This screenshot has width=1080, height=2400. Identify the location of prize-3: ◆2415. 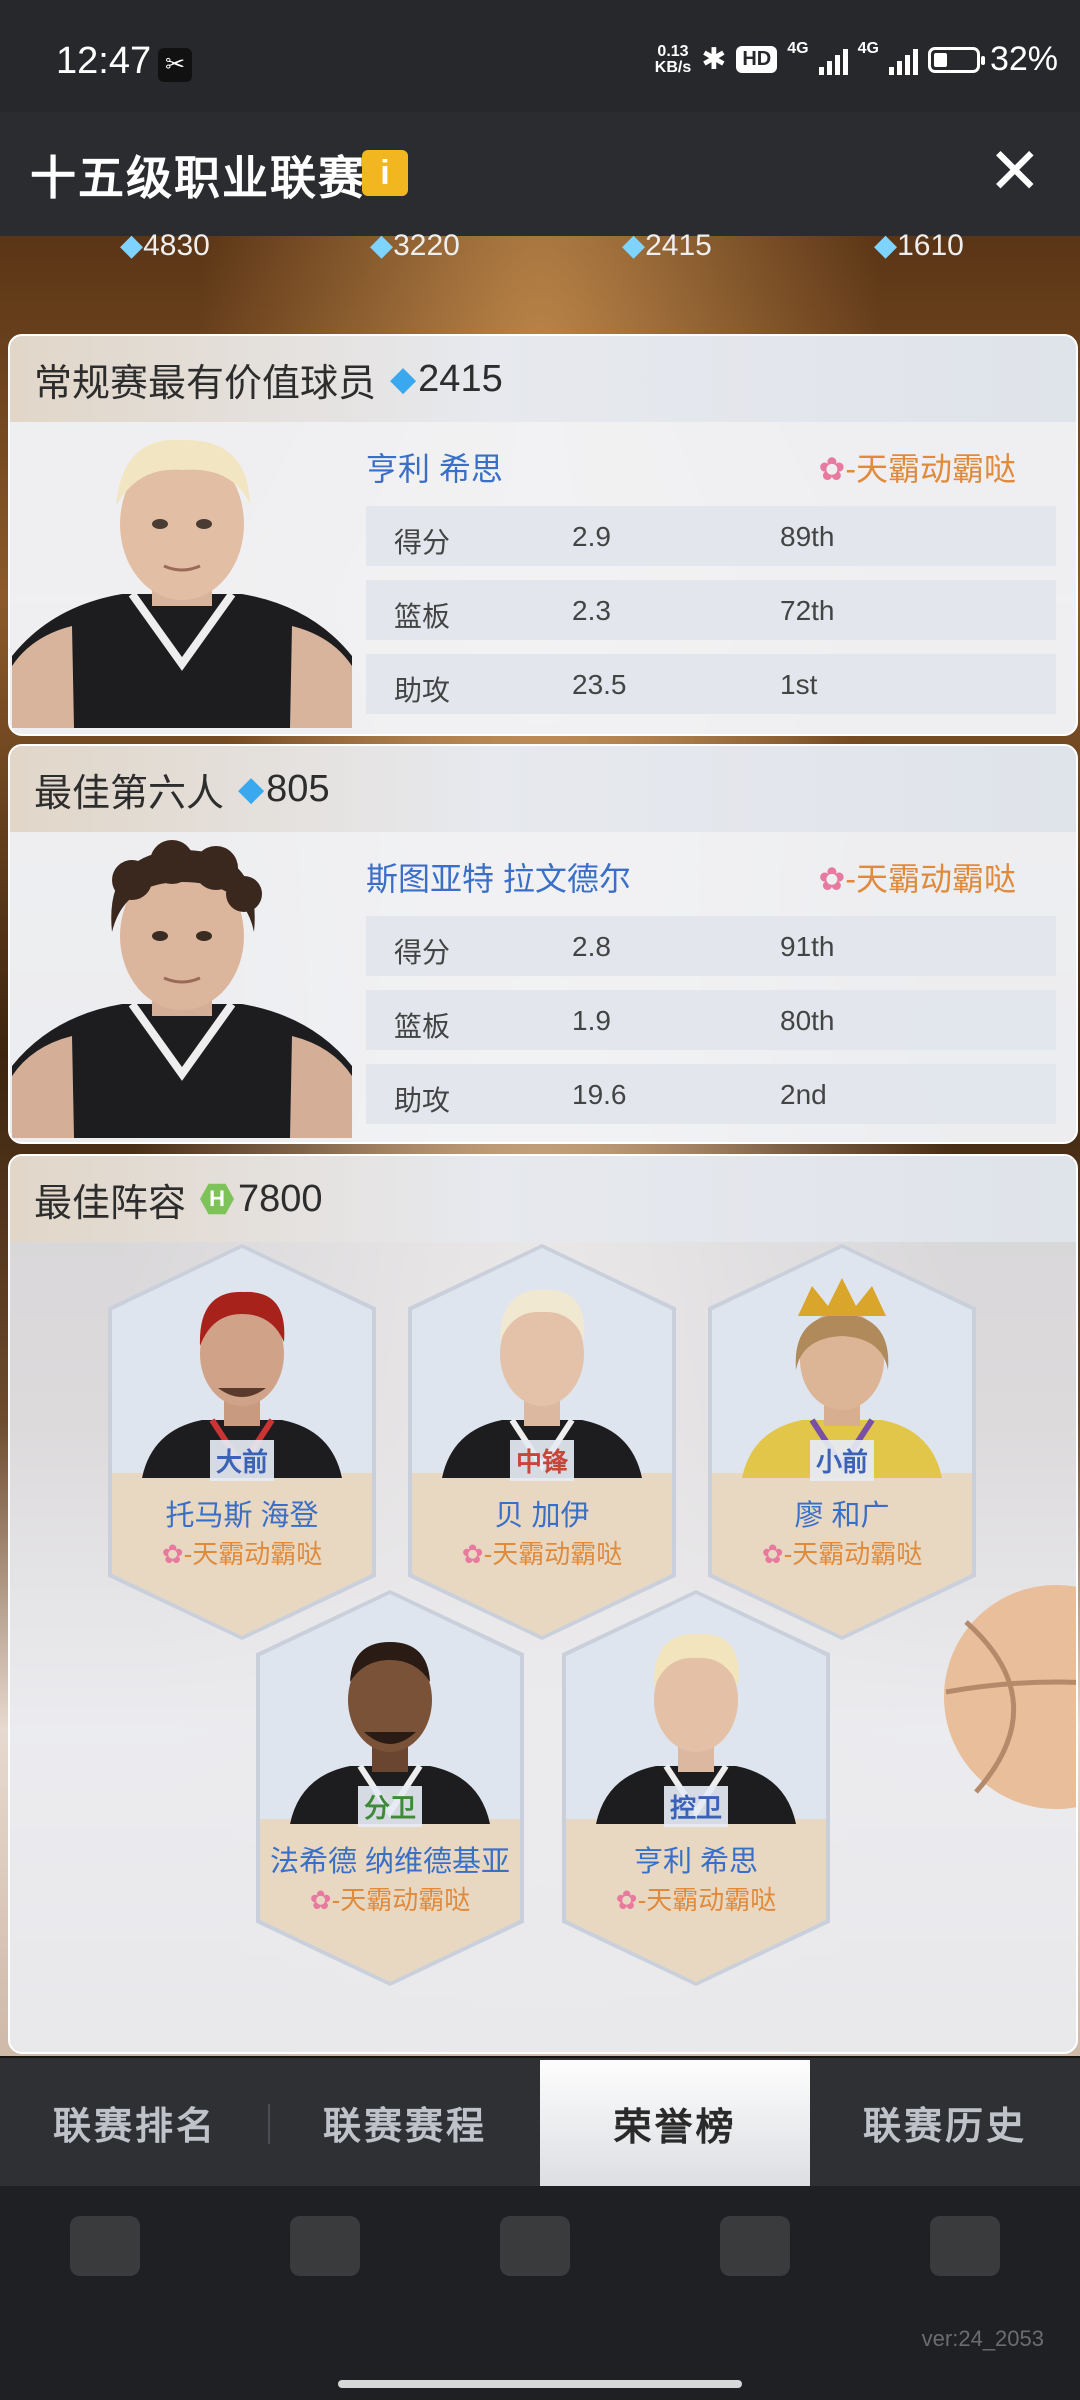
(667, 245).